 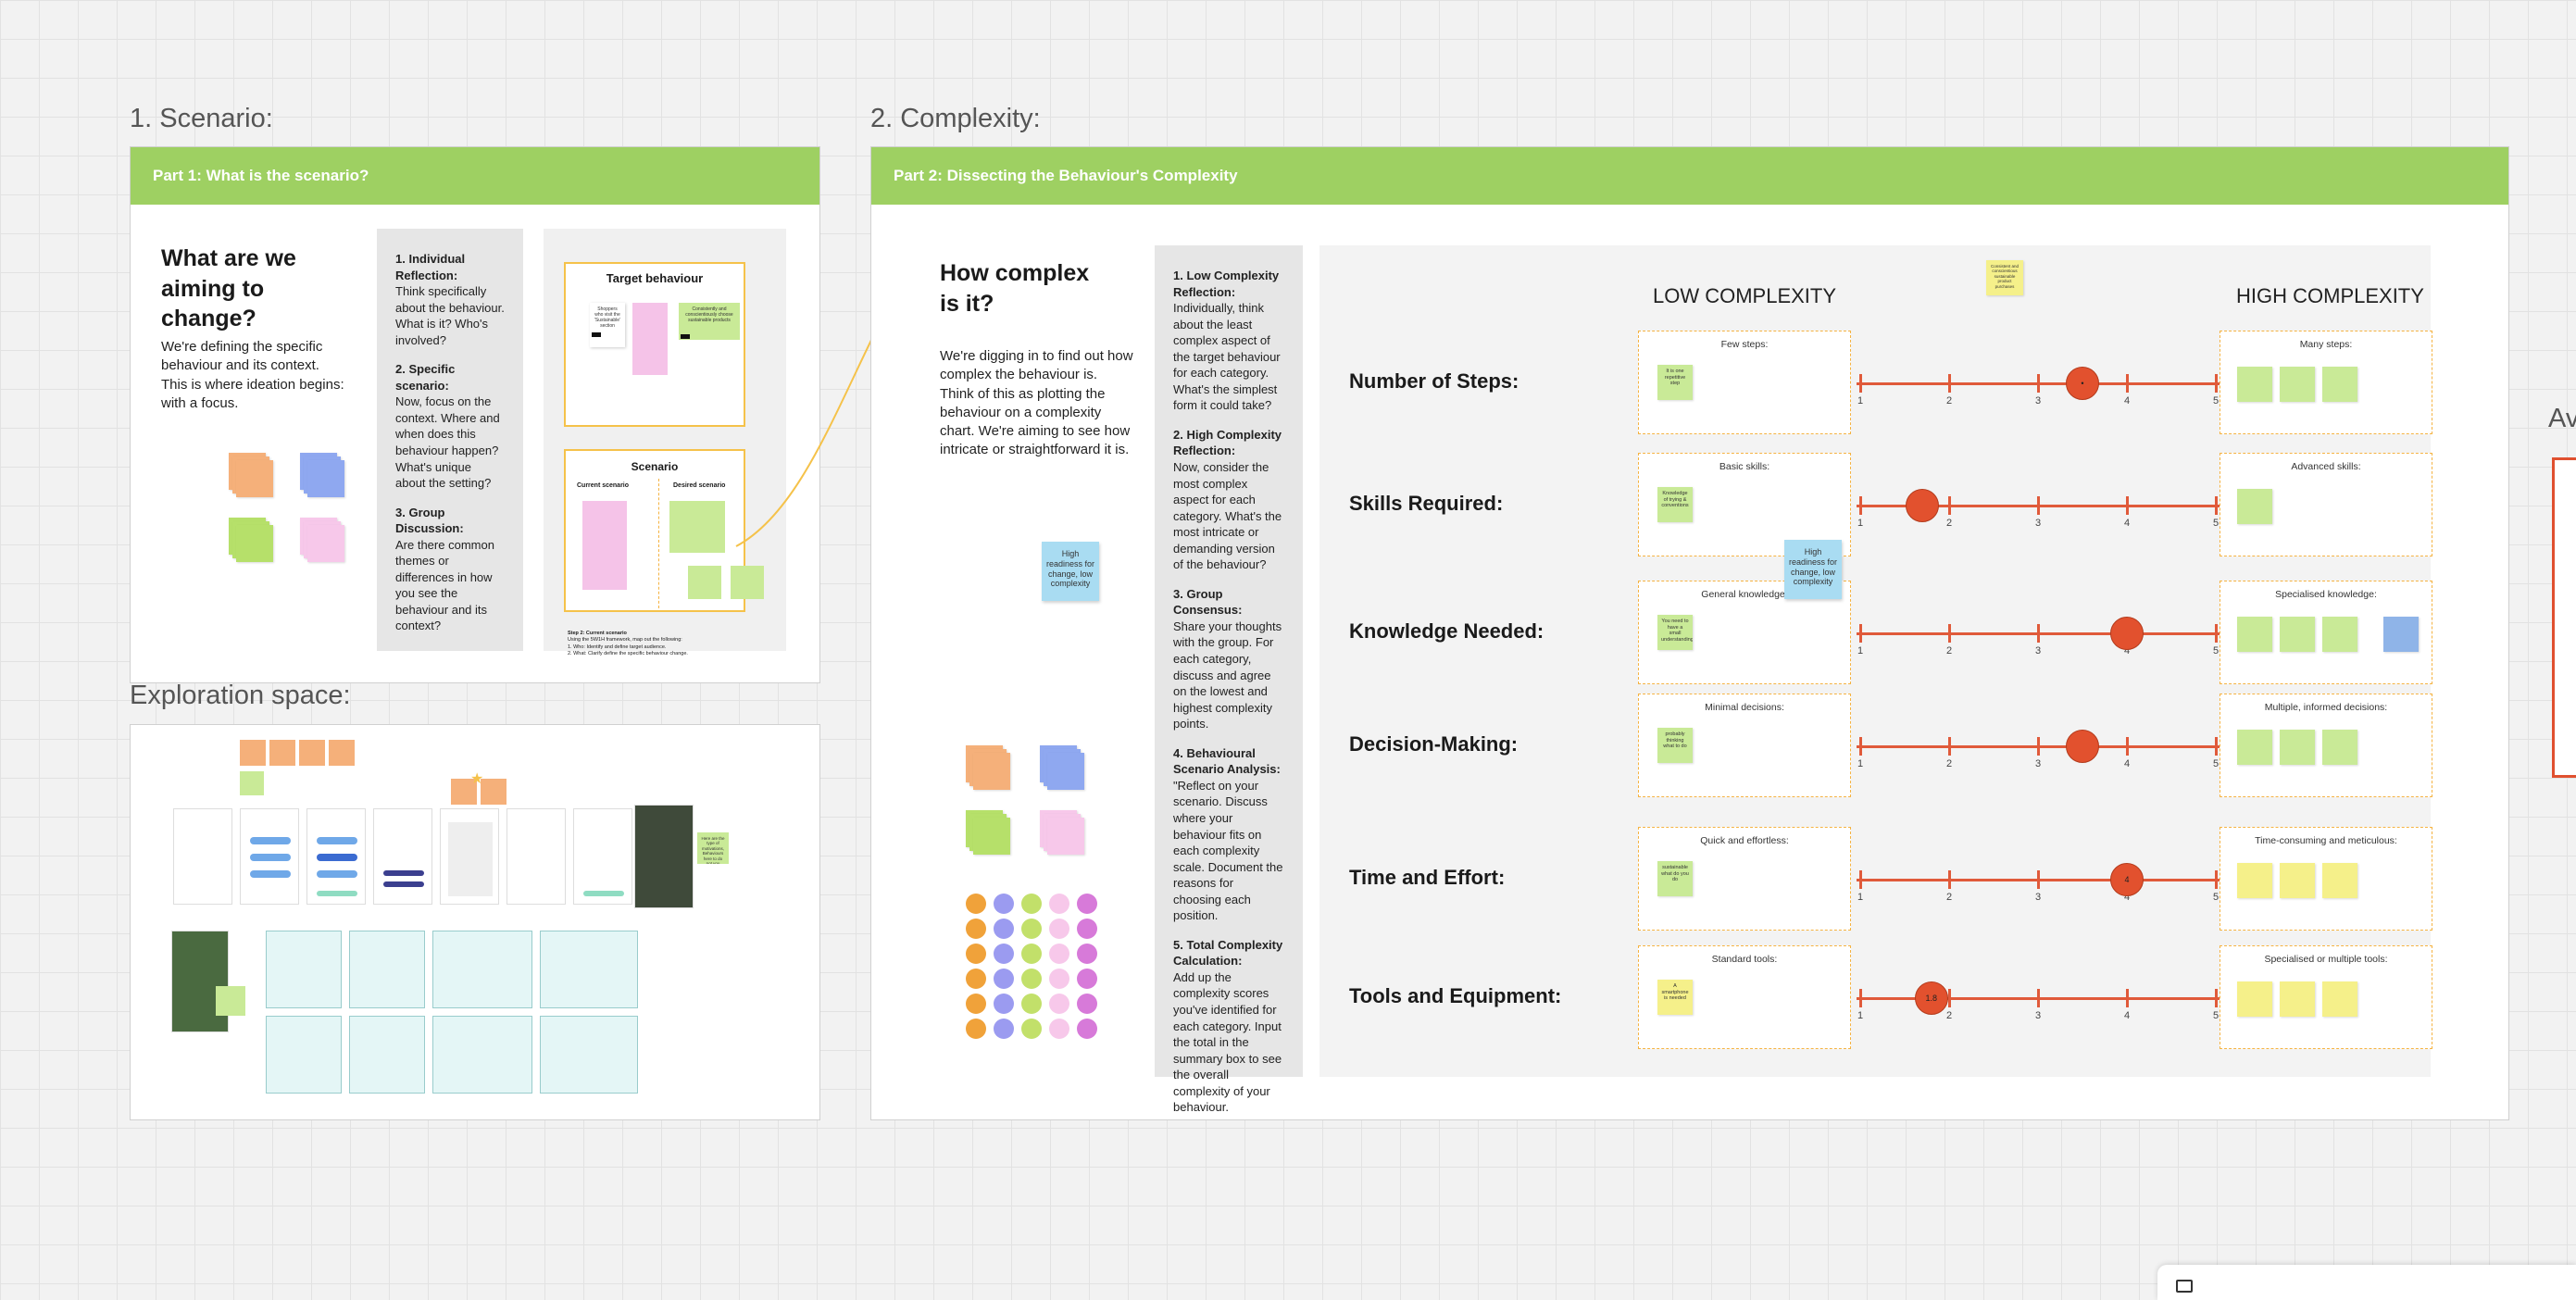 I want to click on current-pink-note, so click(x=605, y=545).